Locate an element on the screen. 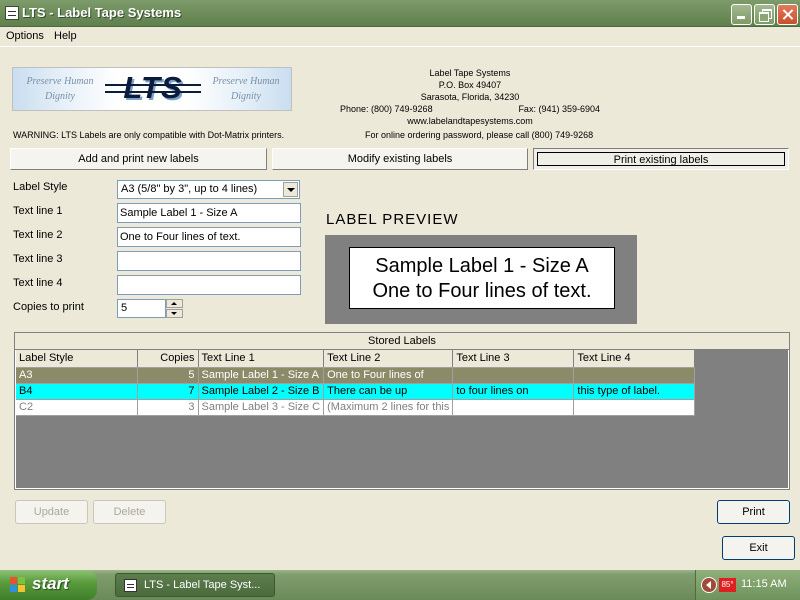 The width and height of the screenshot is (800, 600). start-button: start is located at coordinates (48, 585).